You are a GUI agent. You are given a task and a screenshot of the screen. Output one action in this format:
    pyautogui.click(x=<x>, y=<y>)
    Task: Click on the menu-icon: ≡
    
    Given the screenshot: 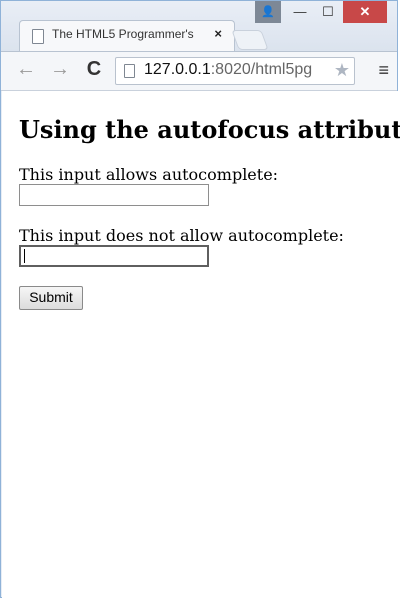 What is the action you would take?
    pyautogui.click(x=383, y=70)
    